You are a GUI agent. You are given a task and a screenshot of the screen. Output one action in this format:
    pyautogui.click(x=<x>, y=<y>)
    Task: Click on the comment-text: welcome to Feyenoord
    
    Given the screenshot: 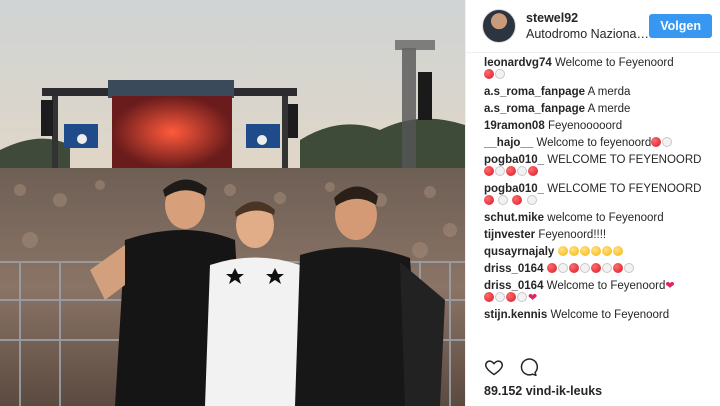 What is the action you would take?
    pyautogui.click(x=605, y=218)
    